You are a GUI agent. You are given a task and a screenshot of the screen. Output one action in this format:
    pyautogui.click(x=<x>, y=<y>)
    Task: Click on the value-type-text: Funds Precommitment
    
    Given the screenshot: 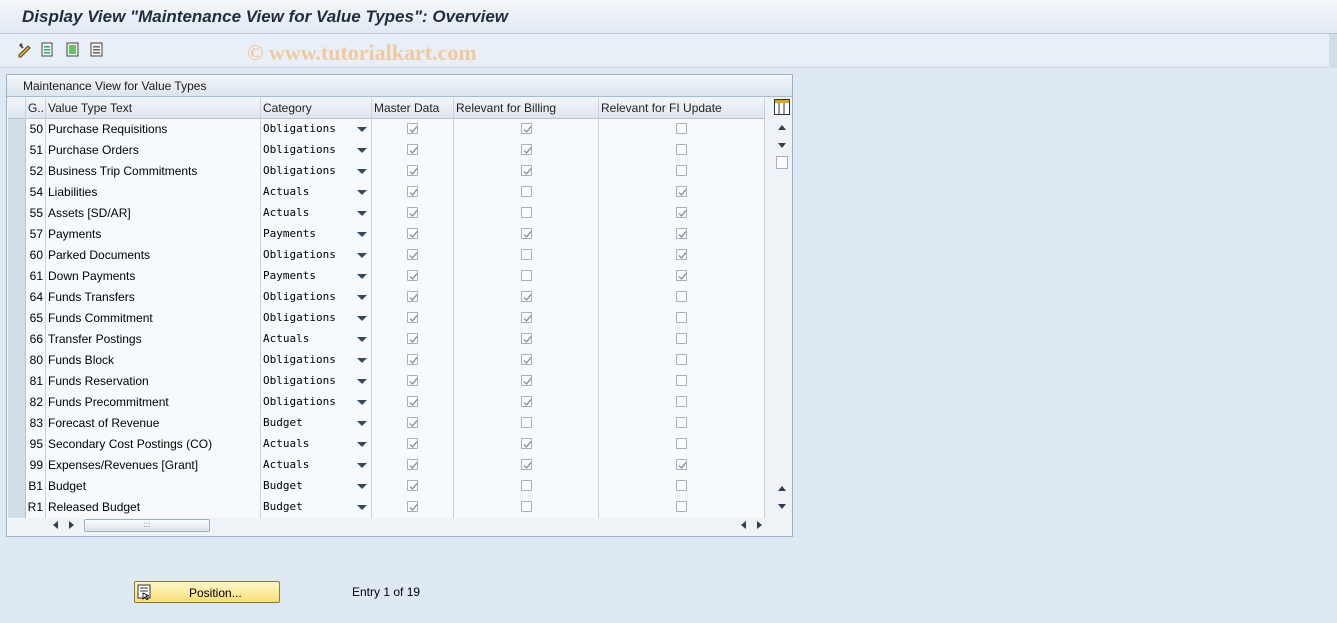 What is the action you would take?
    pyautogui.click(x=153, y=402)
    